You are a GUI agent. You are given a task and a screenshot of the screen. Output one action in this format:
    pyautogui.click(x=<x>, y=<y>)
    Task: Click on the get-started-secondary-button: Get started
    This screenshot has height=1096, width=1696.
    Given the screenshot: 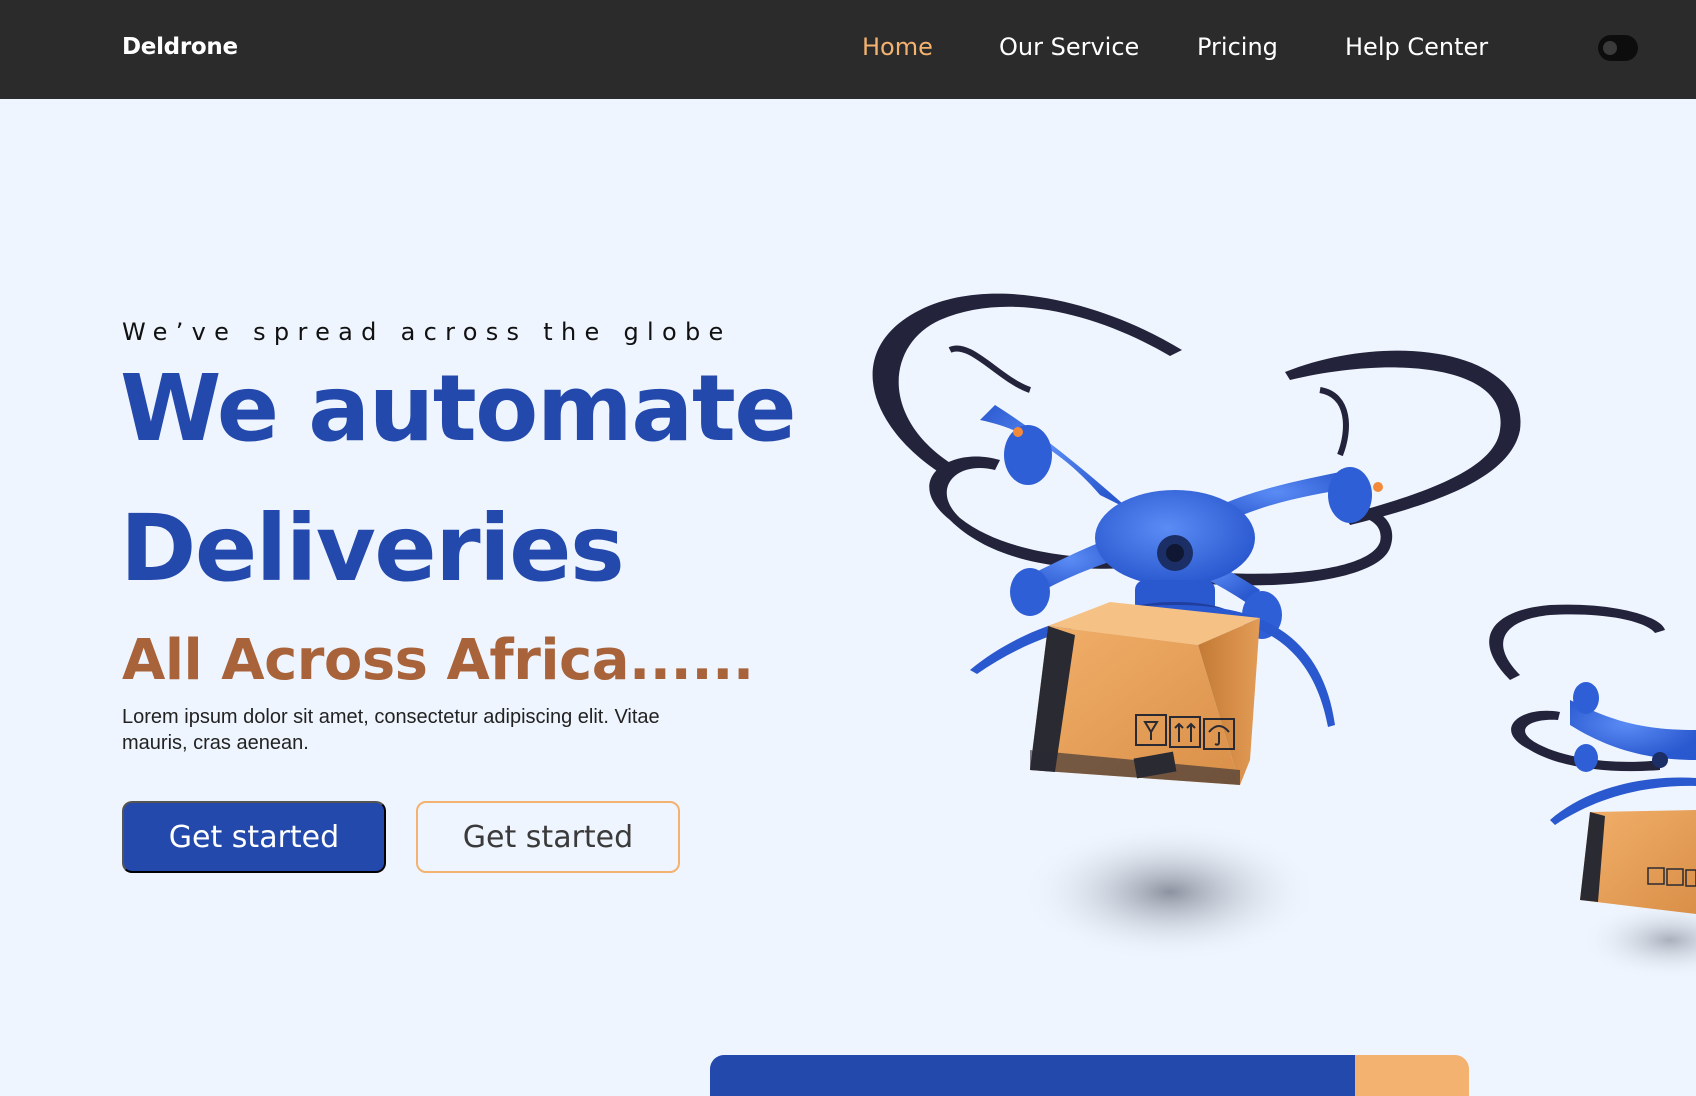 What is the action you would take?
    pyautogui.click(x=548, y=837)
    